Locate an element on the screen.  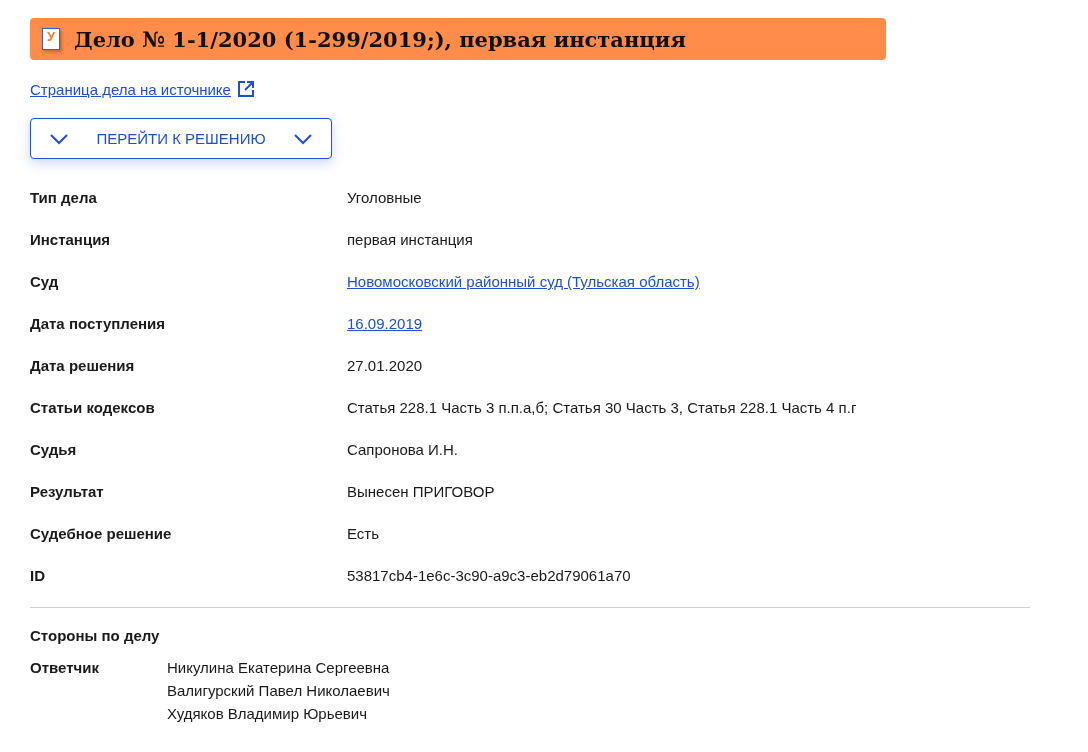
field-label: ID is located at coordinates (38, 576).